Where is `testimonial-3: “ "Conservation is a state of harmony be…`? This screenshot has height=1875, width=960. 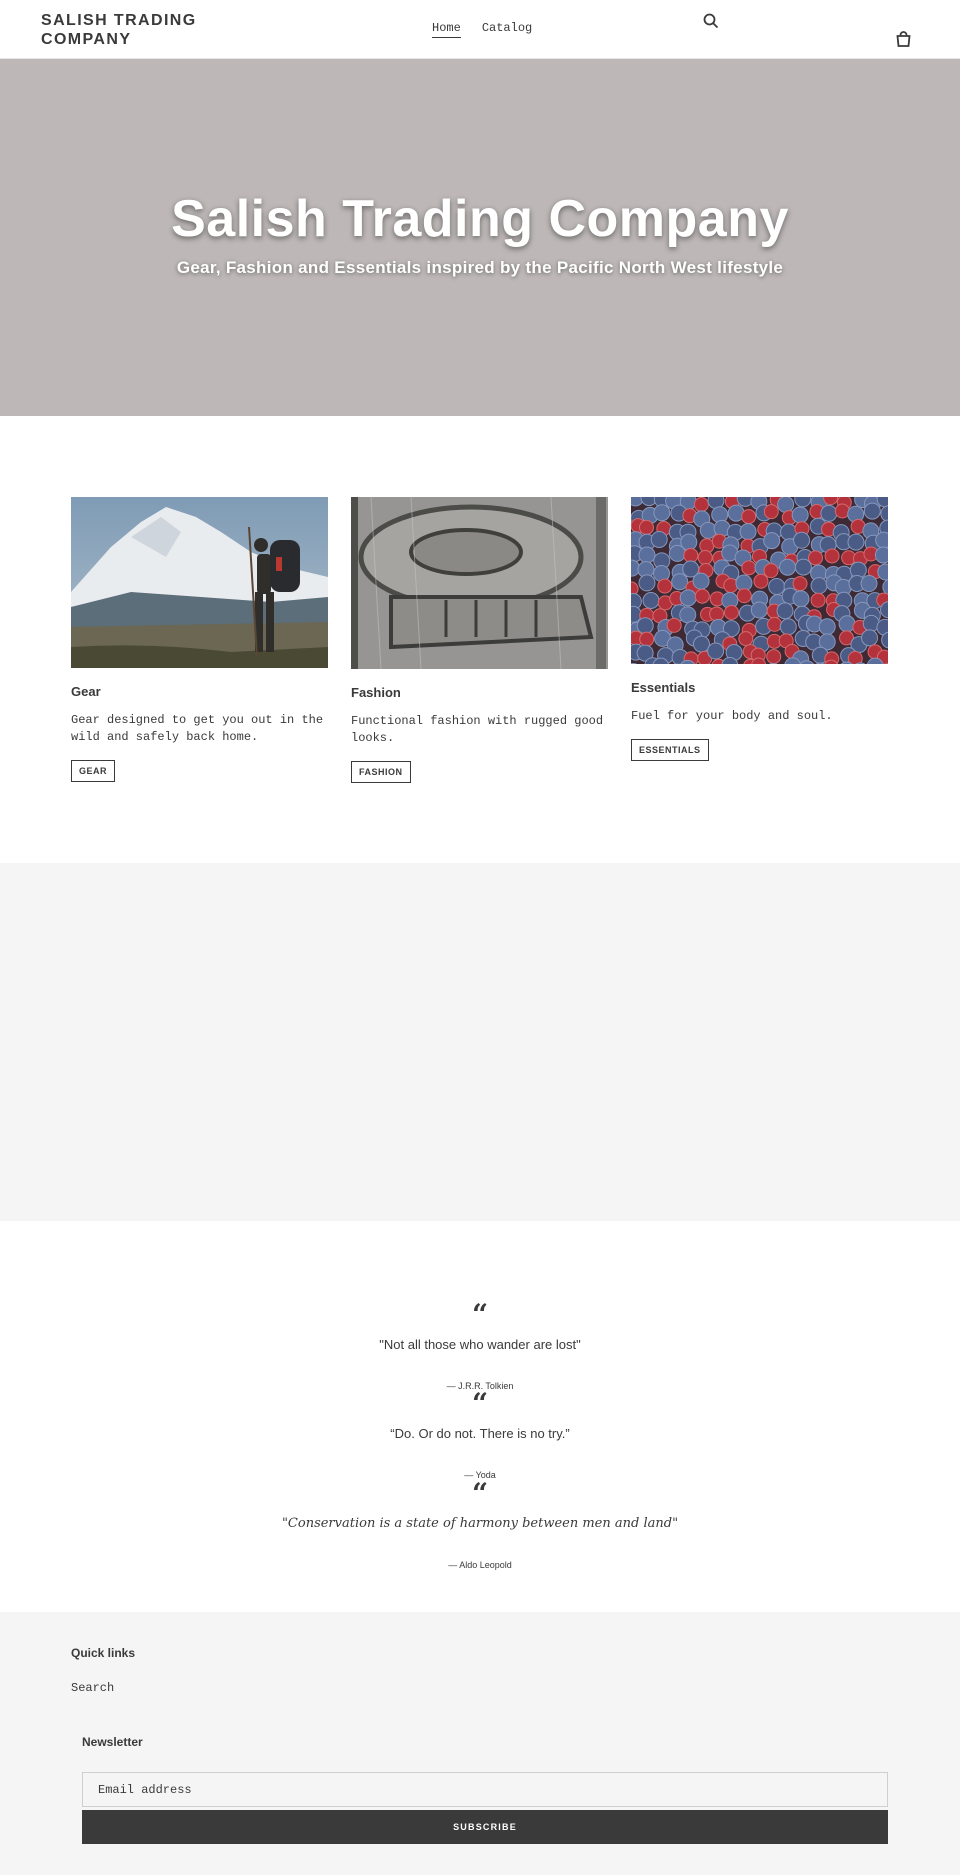 testimonial-3: “ "Conservation is a state of harmony be… is located at coordinates (480, 1524).